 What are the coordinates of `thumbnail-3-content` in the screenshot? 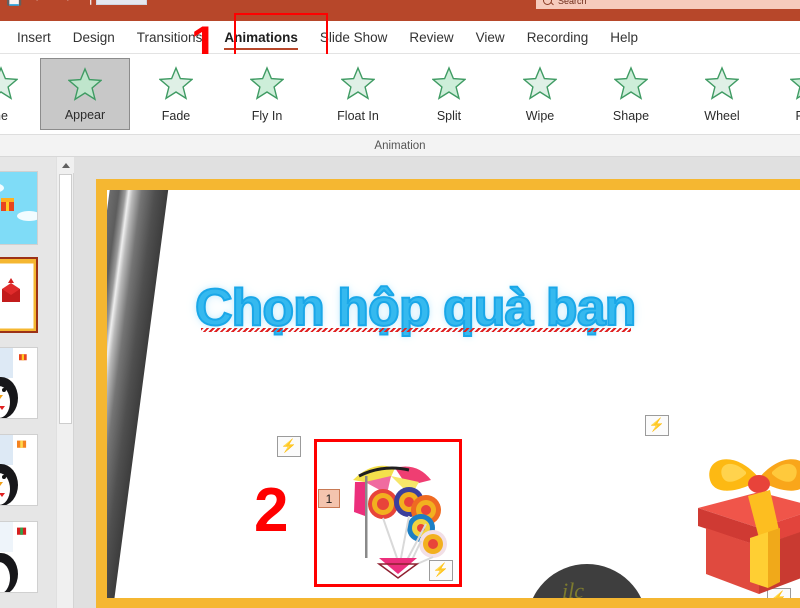 It's located at (18, 383).